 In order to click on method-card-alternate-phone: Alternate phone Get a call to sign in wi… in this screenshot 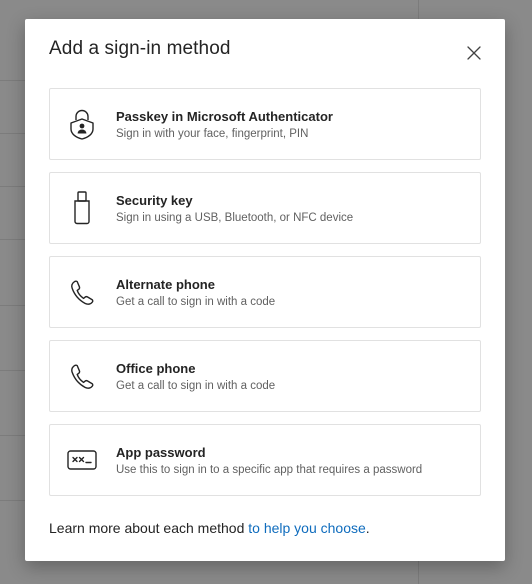, I will do `click(265, 292)`.